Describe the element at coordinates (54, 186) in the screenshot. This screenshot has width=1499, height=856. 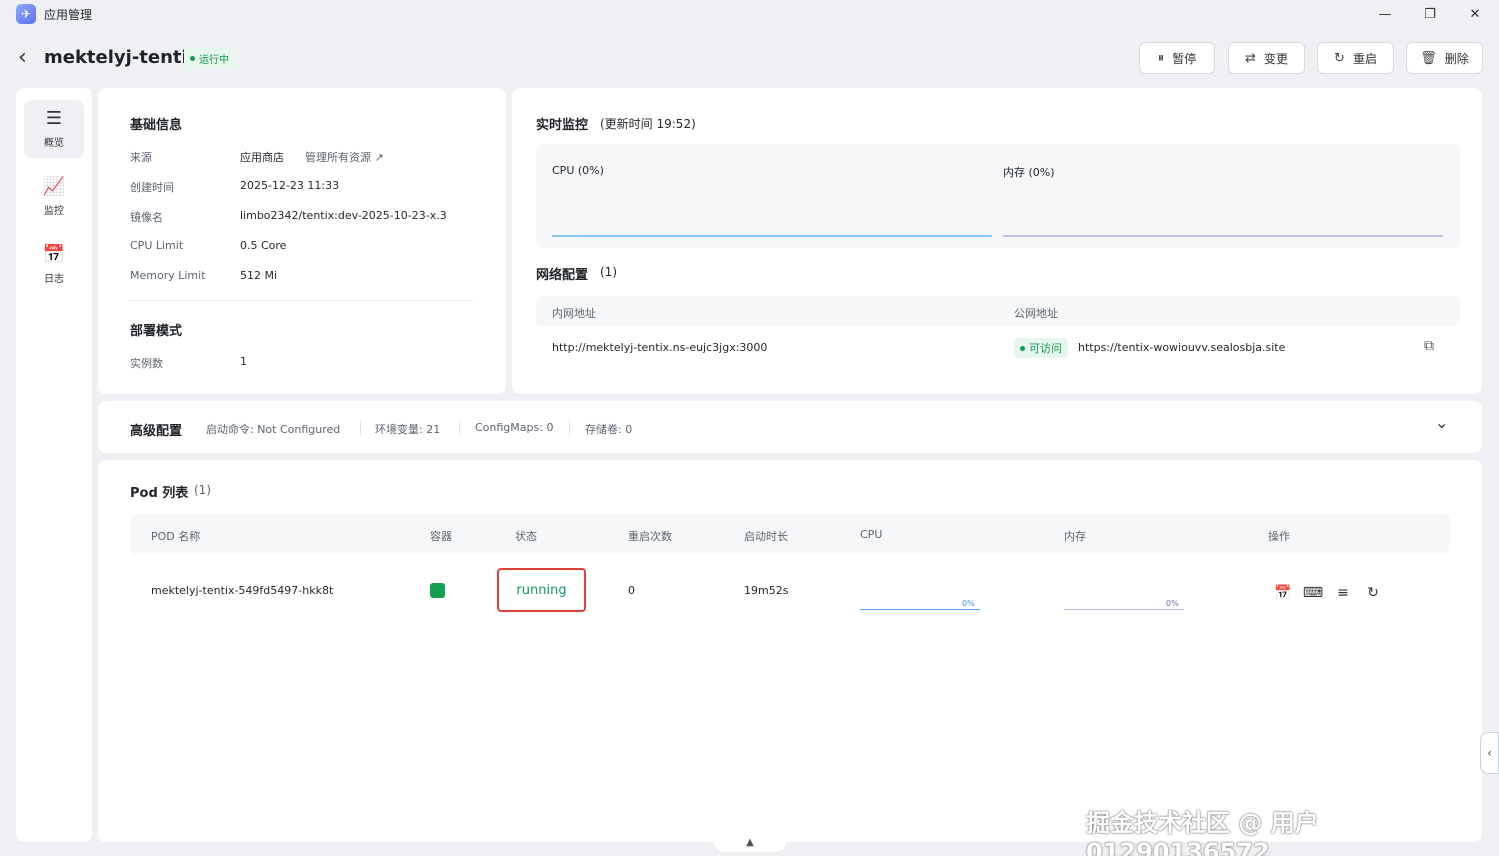
I see `chart-icon: 📈` at that location.